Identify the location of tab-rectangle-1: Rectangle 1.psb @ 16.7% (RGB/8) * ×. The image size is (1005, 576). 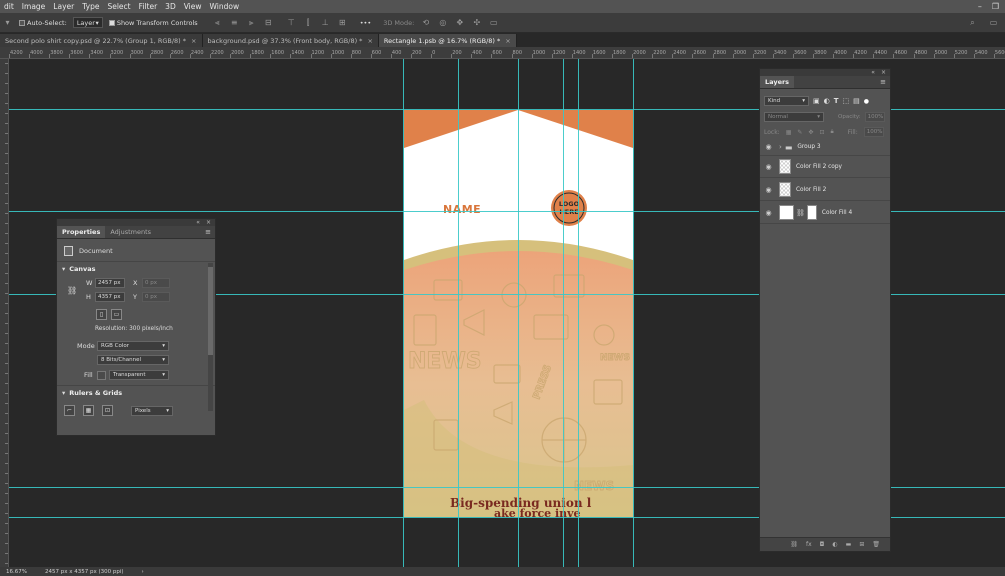
(447, 40).